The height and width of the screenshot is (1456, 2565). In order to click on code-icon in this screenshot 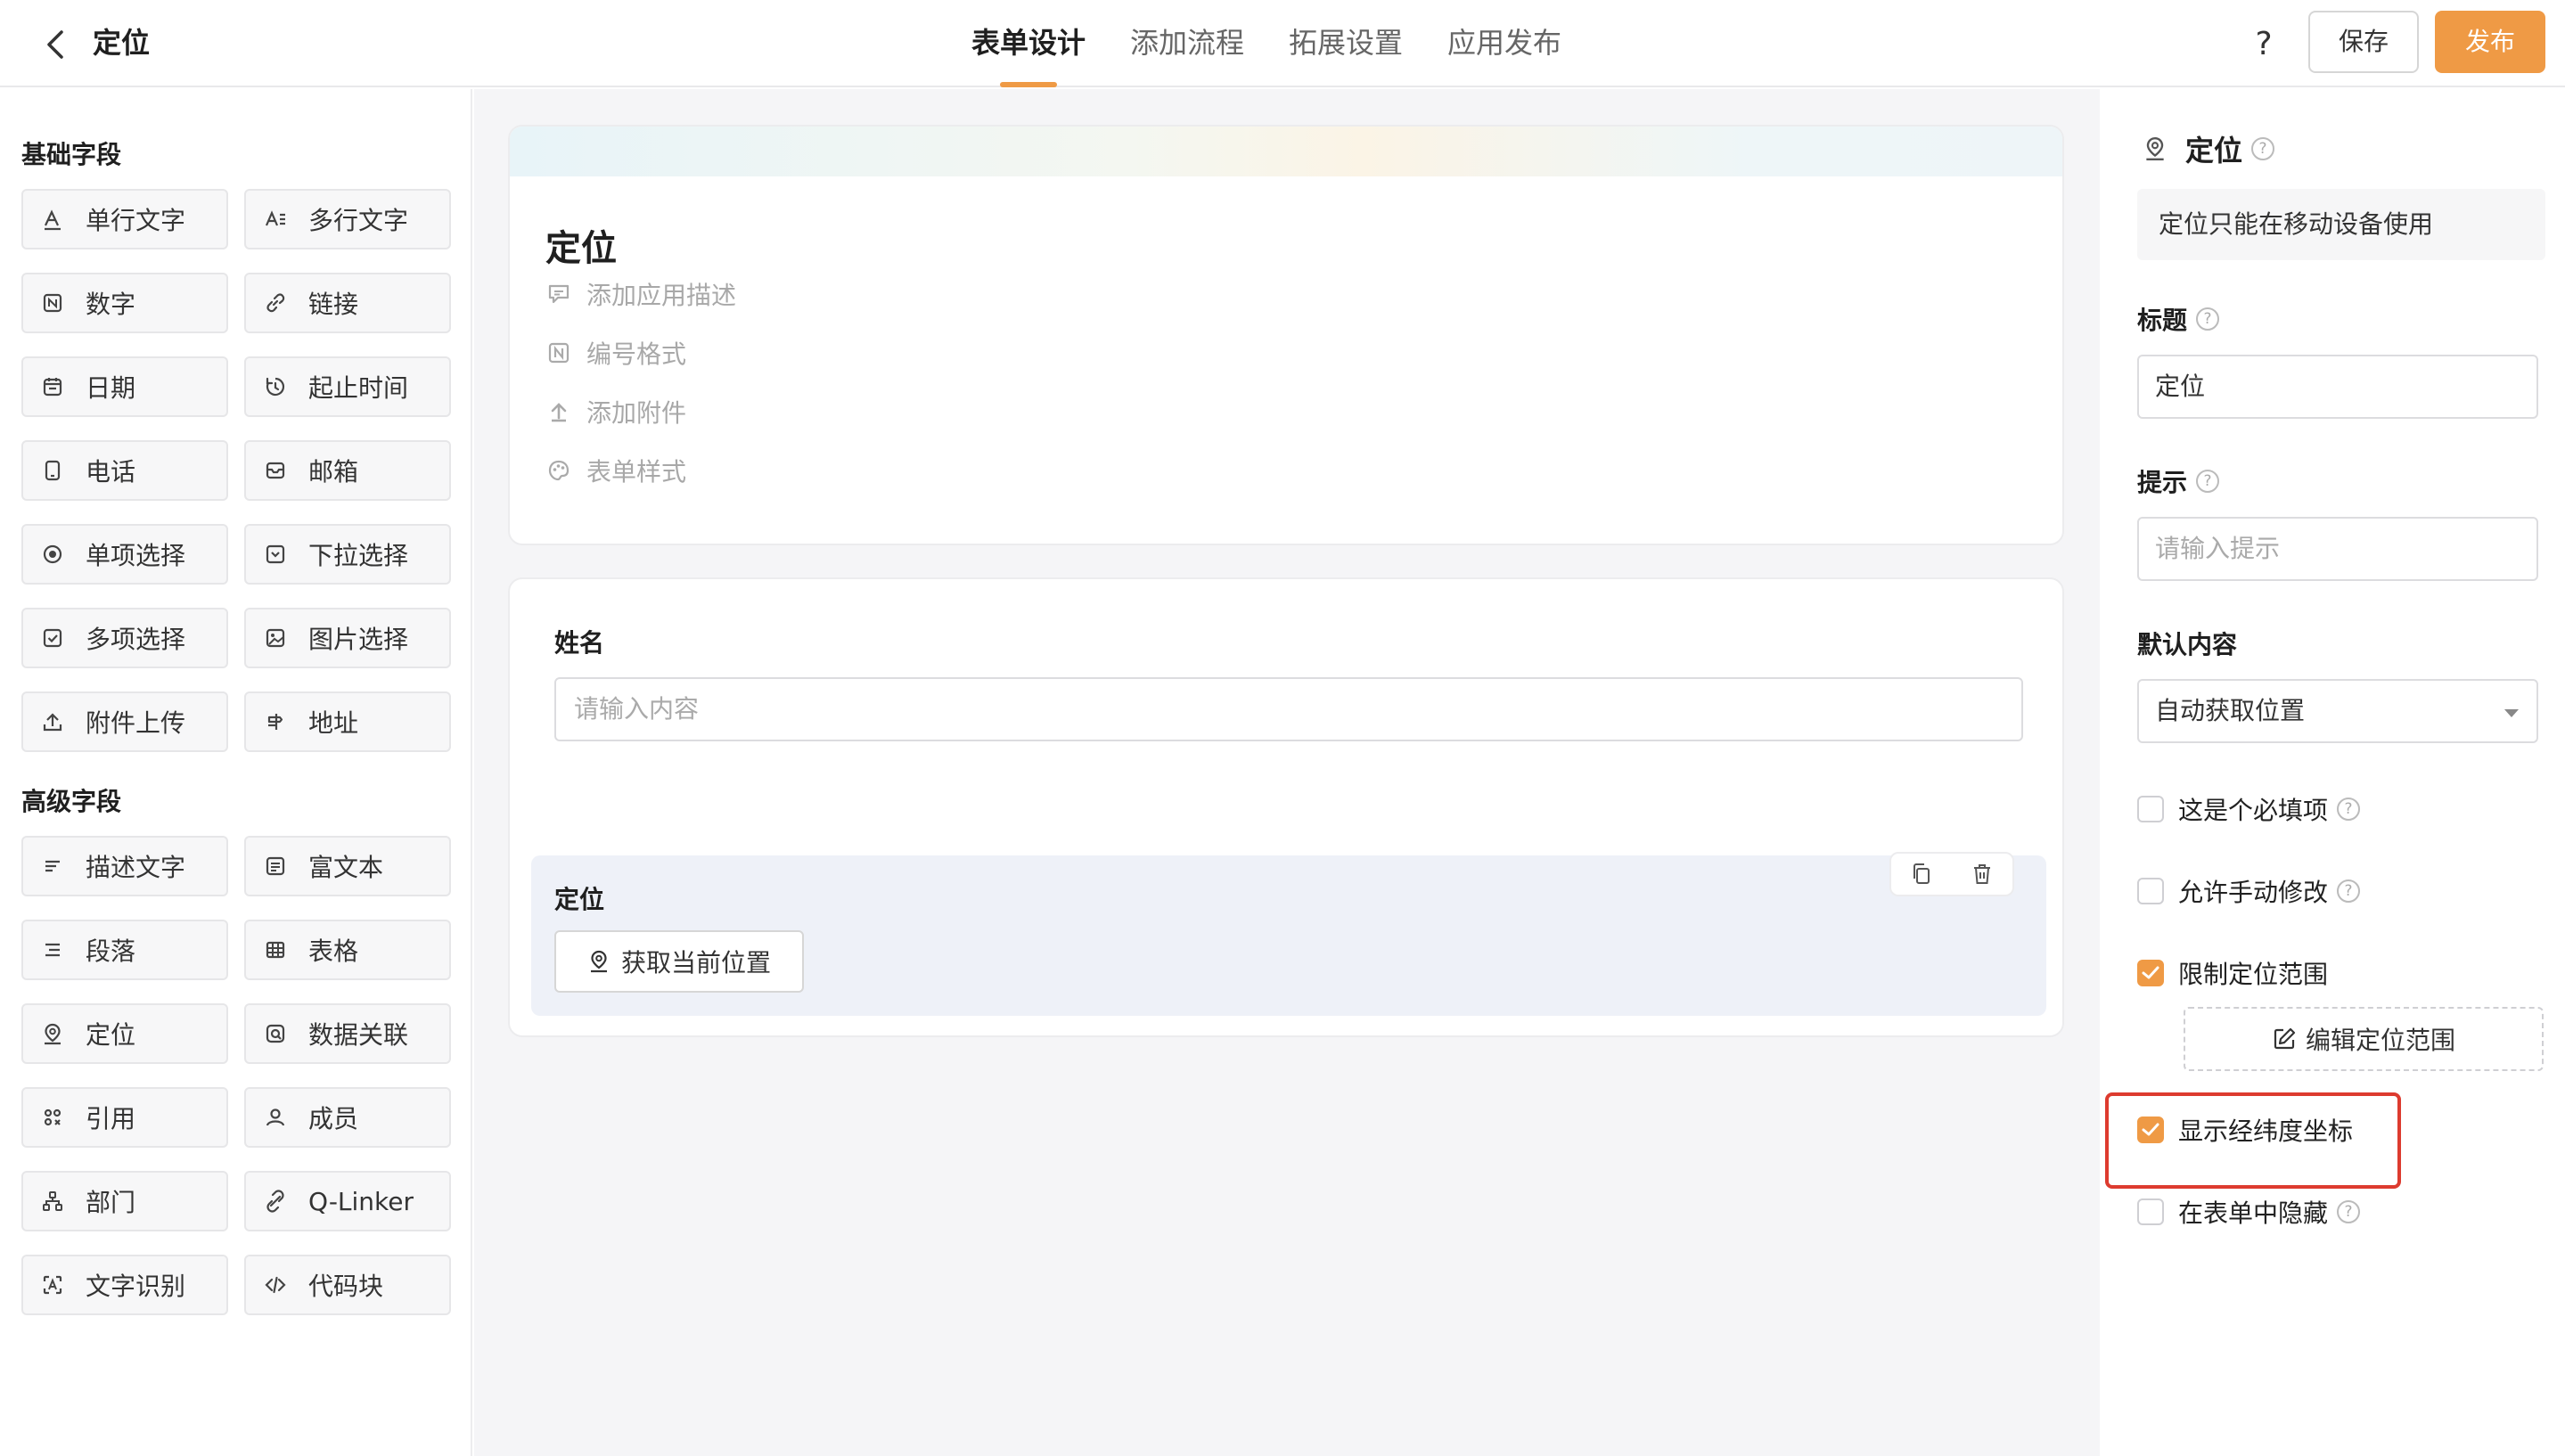, I will do `click(275, 1285)`.